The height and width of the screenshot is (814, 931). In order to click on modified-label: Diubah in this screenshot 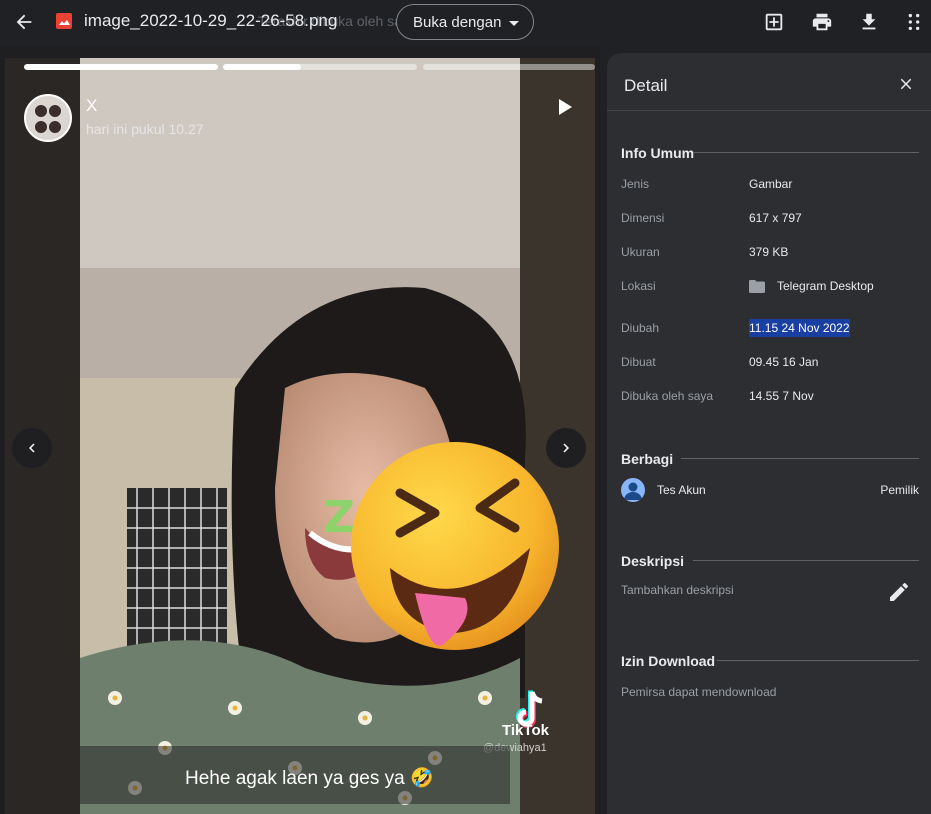, I will do `click(640, 328)`.